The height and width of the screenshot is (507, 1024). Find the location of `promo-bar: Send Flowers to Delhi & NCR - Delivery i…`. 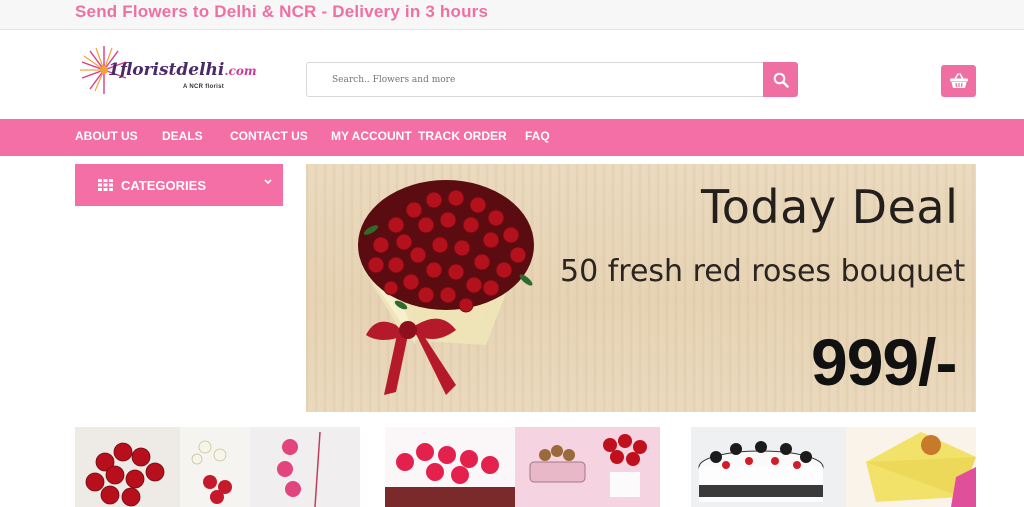

promo-bar: Send Flowers to Delhi & NCR - Delivery i… is located at coordinates (512, 15).